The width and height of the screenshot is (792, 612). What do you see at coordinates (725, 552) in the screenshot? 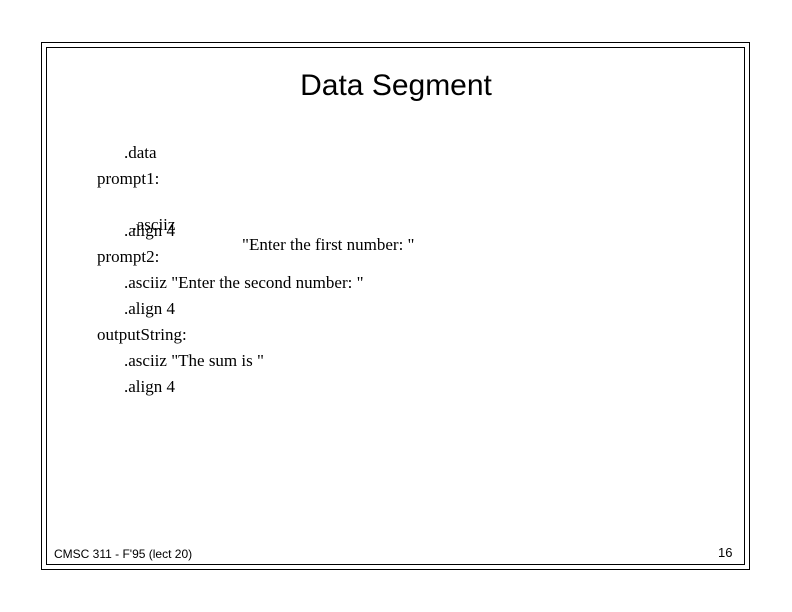
I see `footer-page-number: 16` at bounding box center [725, 552].